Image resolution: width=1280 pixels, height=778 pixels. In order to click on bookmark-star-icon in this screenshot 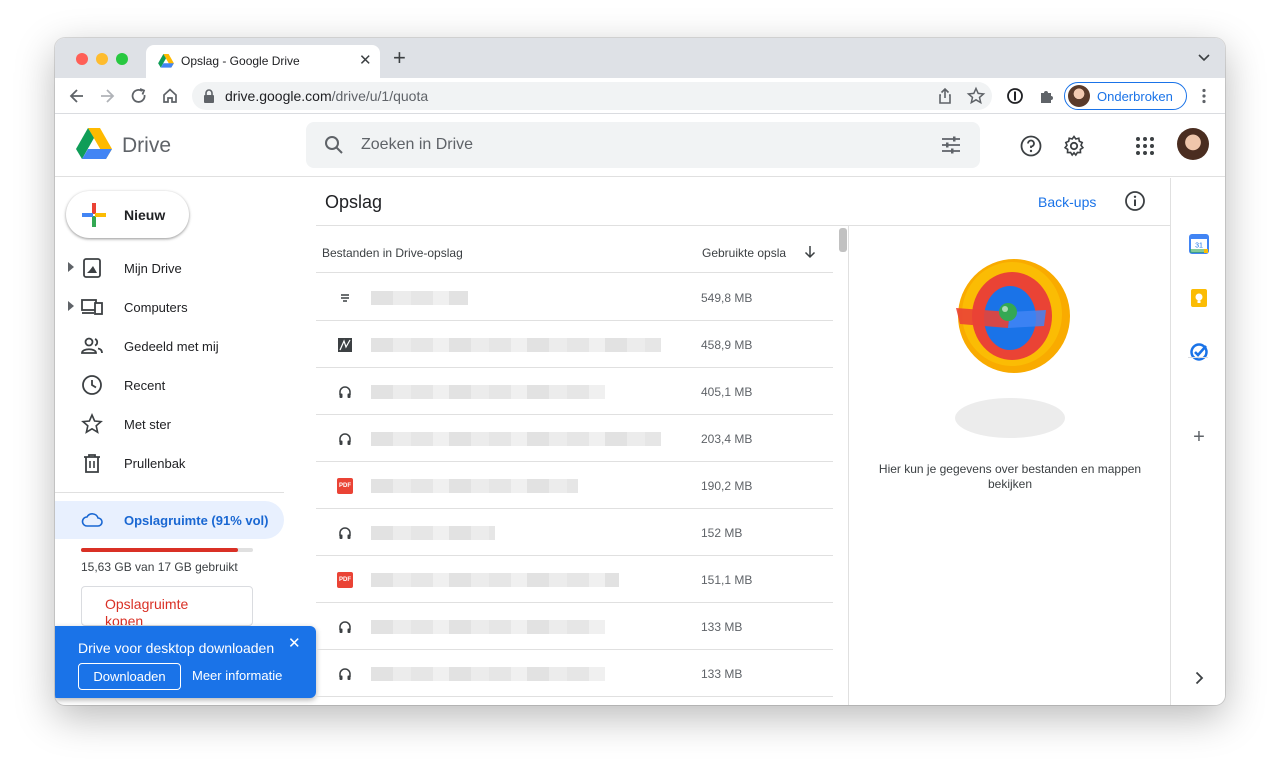, I will do `click(976, 96)`.